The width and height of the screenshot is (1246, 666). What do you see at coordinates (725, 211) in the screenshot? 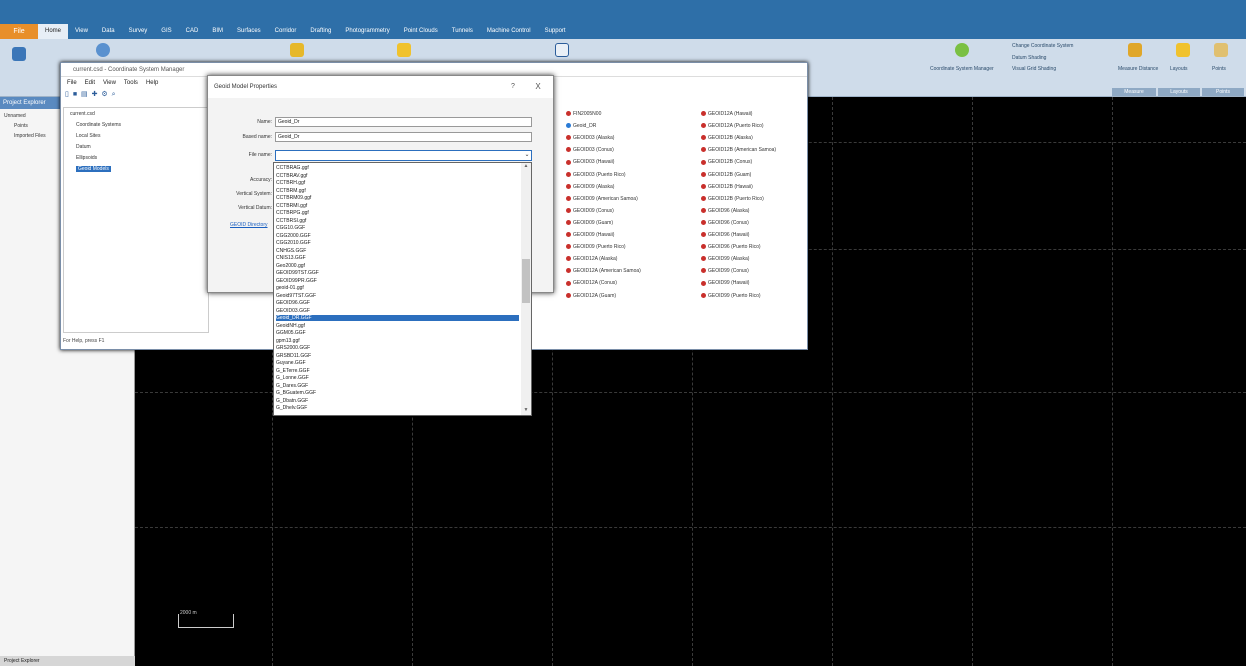
I see `geoid-item: GEOID96 (Alaska)` at bounding box center [725, 211].